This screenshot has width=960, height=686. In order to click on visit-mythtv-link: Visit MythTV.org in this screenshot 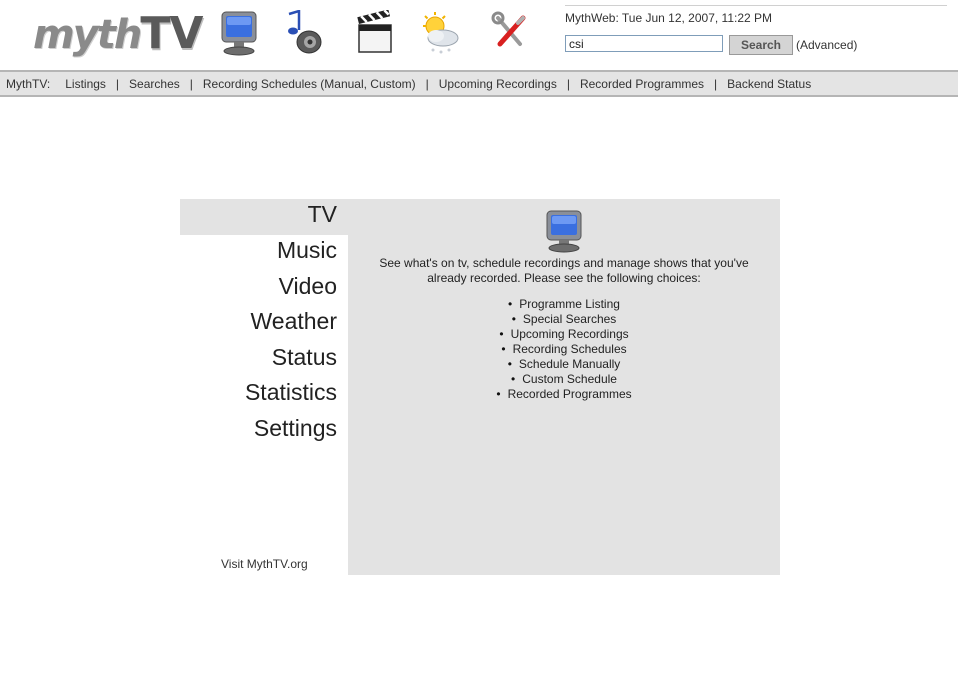, I will do `click(264, 564)`.